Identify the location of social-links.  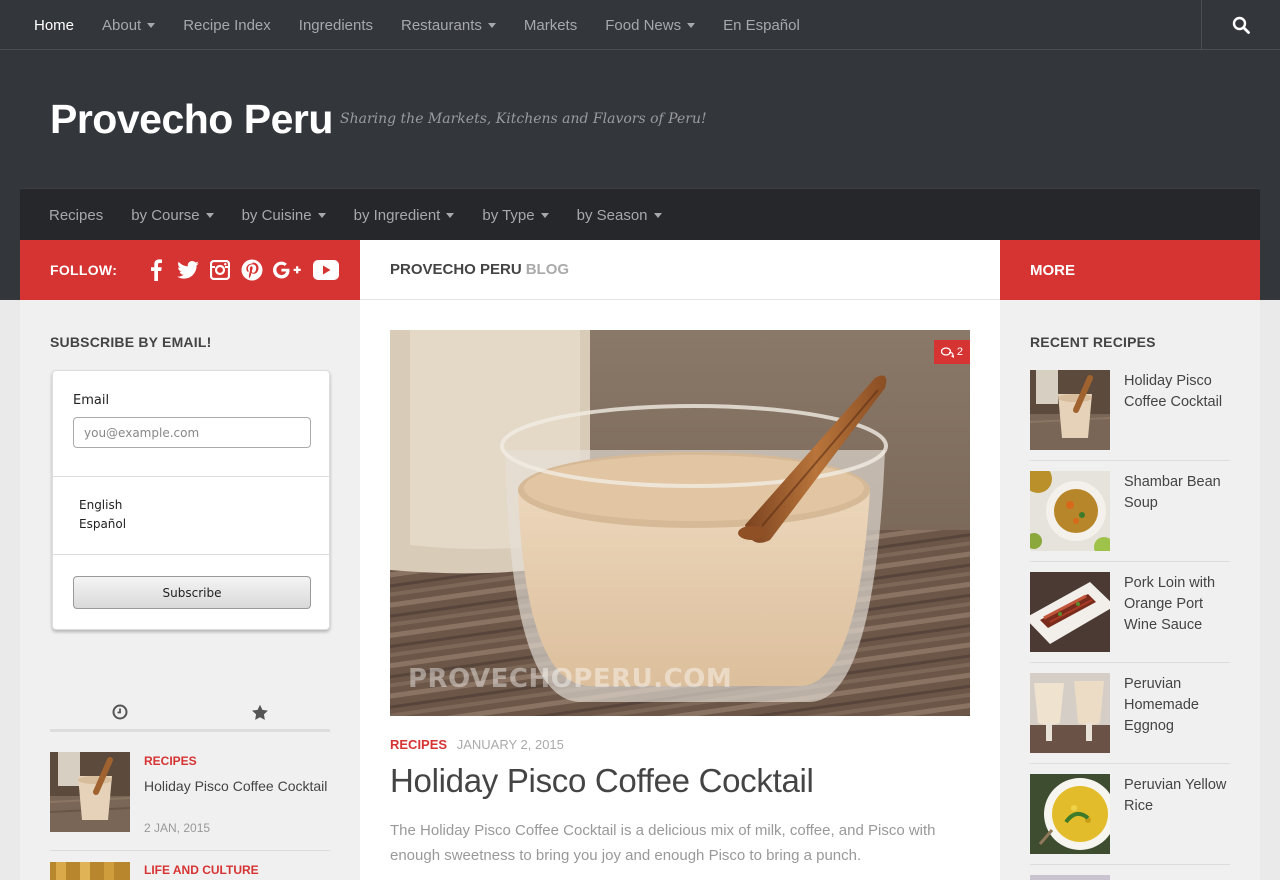
(242, 270).